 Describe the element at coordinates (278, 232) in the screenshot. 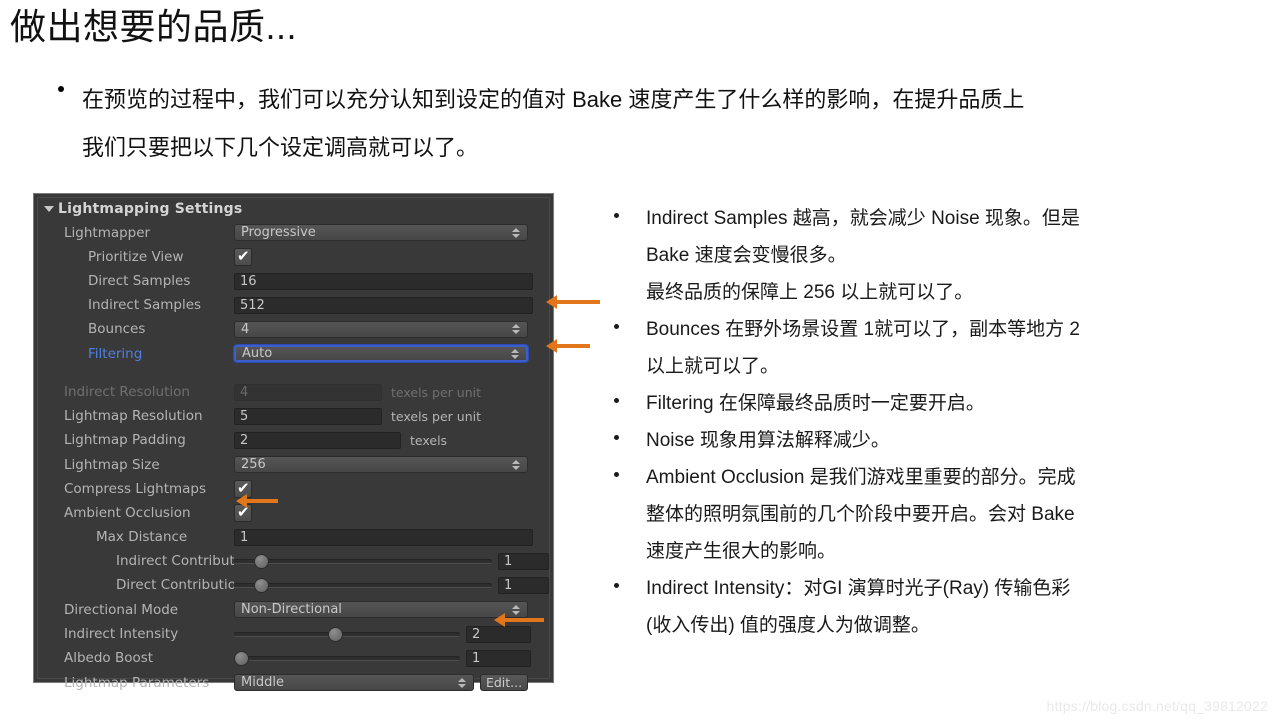

I see `lightmapper-value: Progressive` at that location.